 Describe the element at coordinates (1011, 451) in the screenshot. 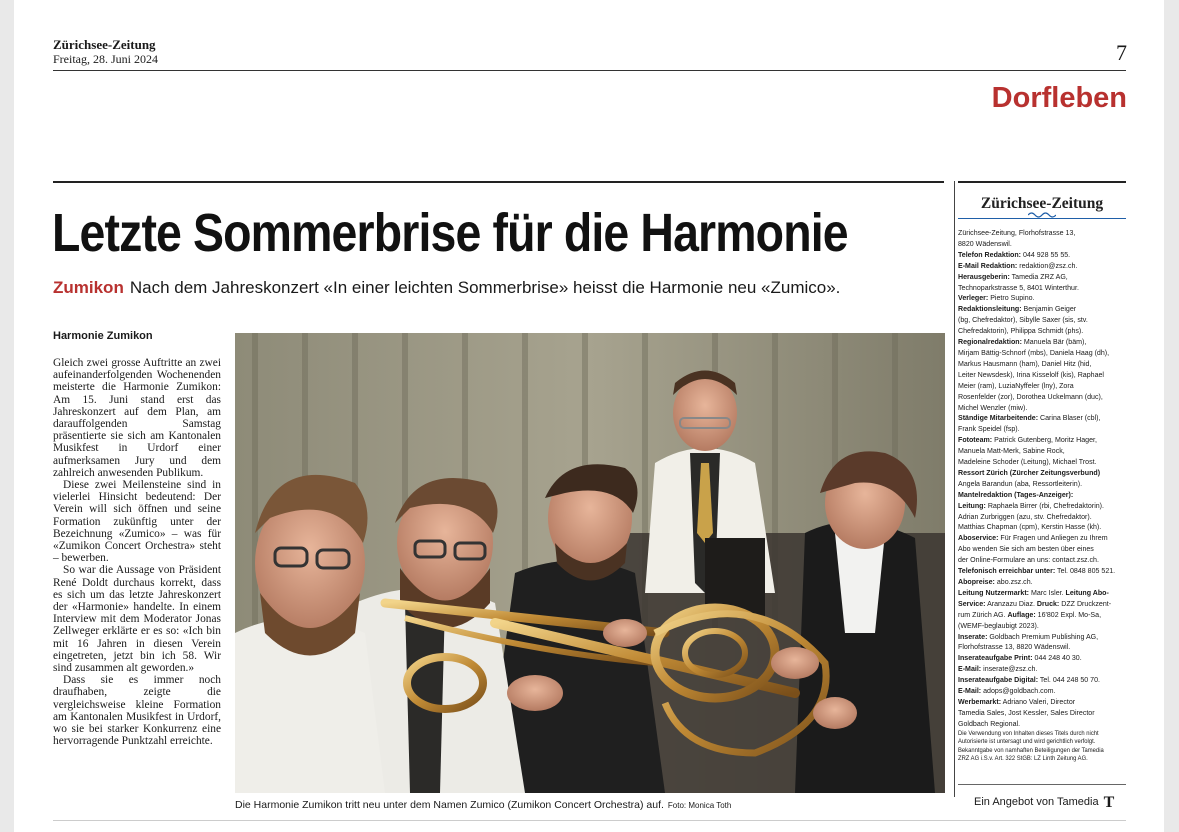

I see `imprint-line: Manuela Matt-Merk, Sabine Rock,` at that location.